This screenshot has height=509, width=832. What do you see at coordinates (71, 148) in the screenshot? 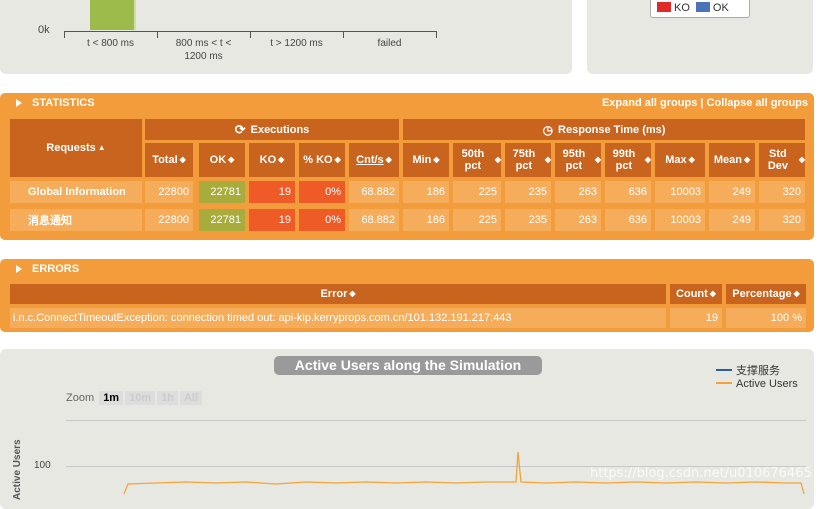
I see `requests-header-label: Requests` at bounding box center [71, 148].